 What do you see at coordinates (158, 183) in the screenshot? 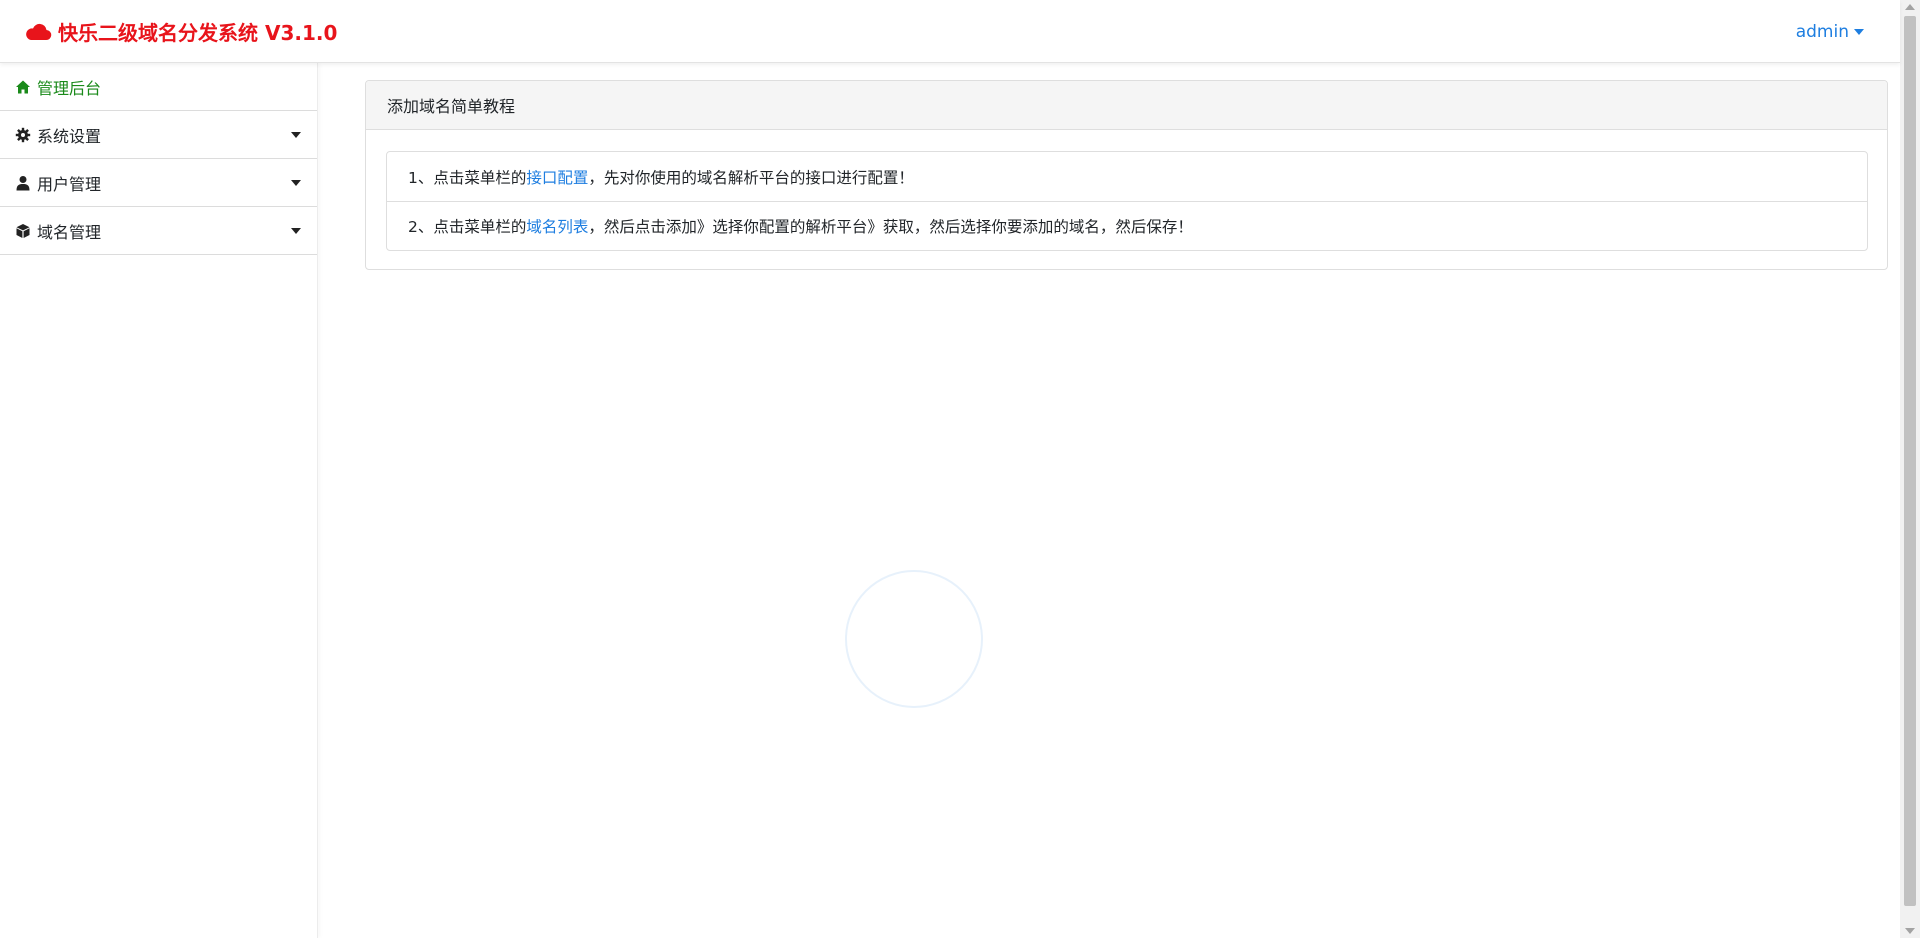
I see `sidebar-item-user-management: 用户管理` at bounding box center [158, 183].